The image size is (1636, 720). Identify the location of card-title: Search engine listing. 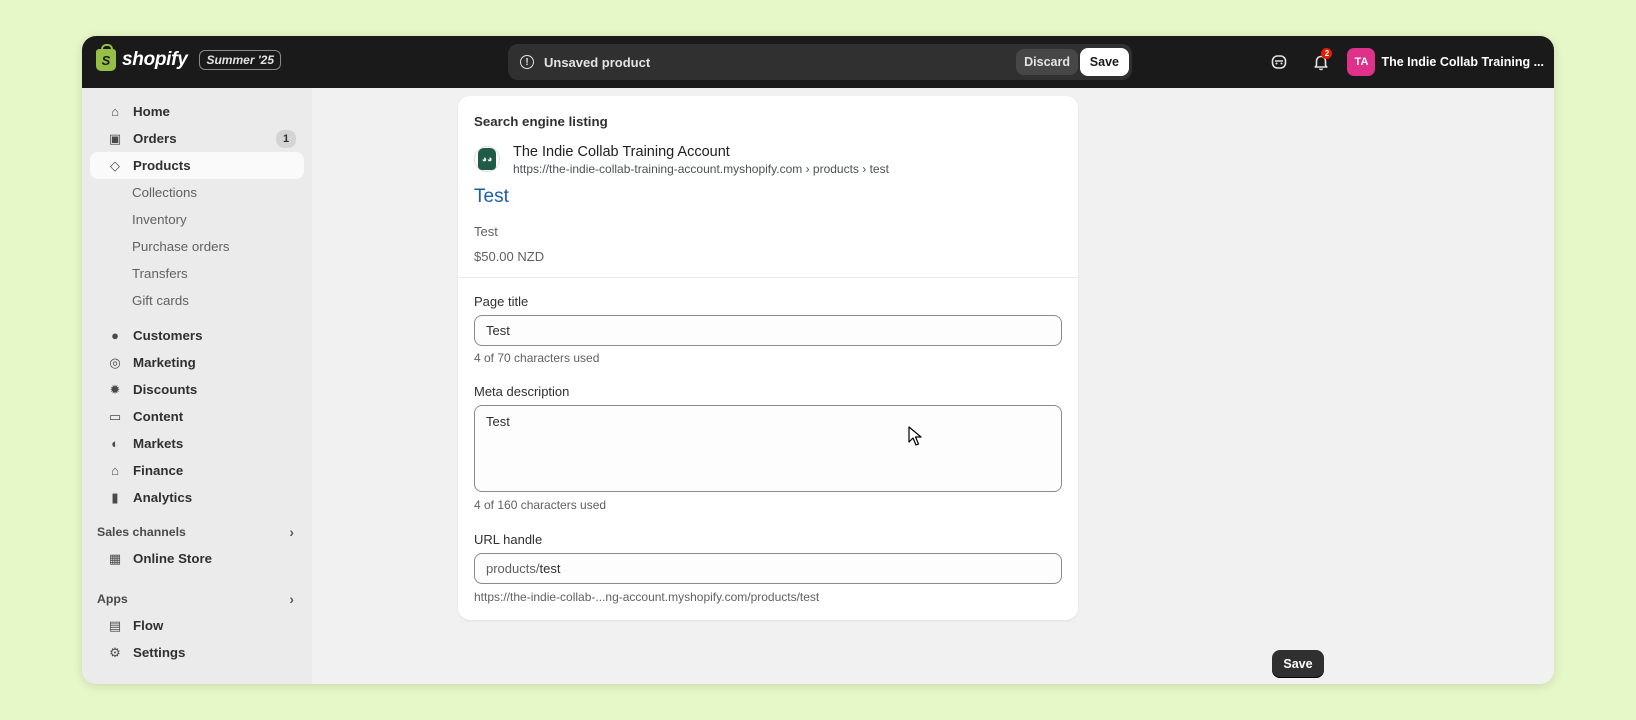
(541, 121).